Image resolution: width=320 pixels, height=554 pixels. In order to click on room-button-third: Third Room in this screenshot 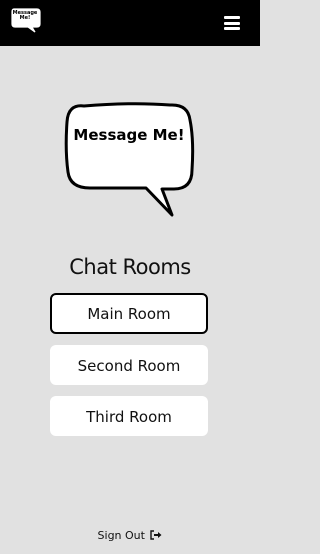, I will do `click(129, 416)`.